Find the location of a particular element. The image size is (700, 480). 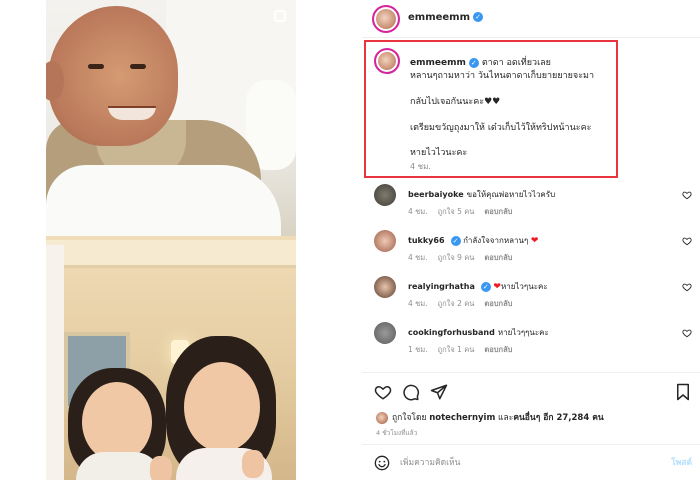

comment-text: cookingforhusband หายไวๆๆนะคะ is located at coordinates (478, 332).